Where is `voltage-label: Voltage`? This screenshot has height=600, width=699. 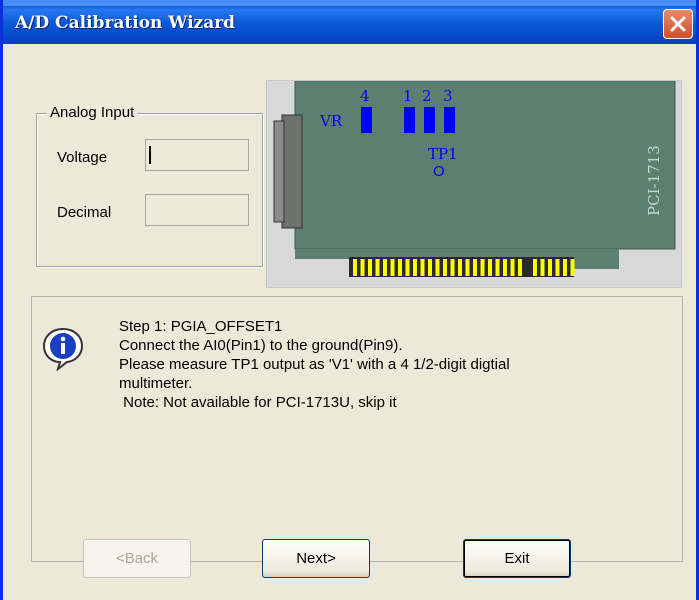
voltage-label: Voltage is located at coordinates (82, 157).